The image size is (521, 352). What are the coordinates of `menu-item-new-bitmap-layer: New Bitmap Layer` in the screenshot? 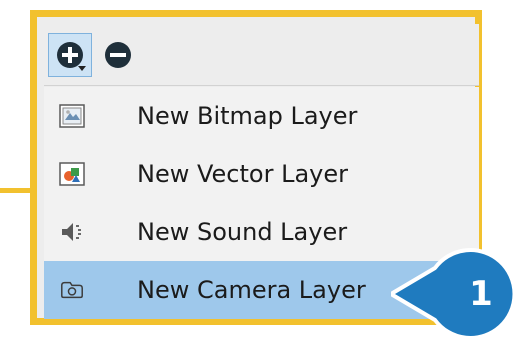 It's located at (261, 116).